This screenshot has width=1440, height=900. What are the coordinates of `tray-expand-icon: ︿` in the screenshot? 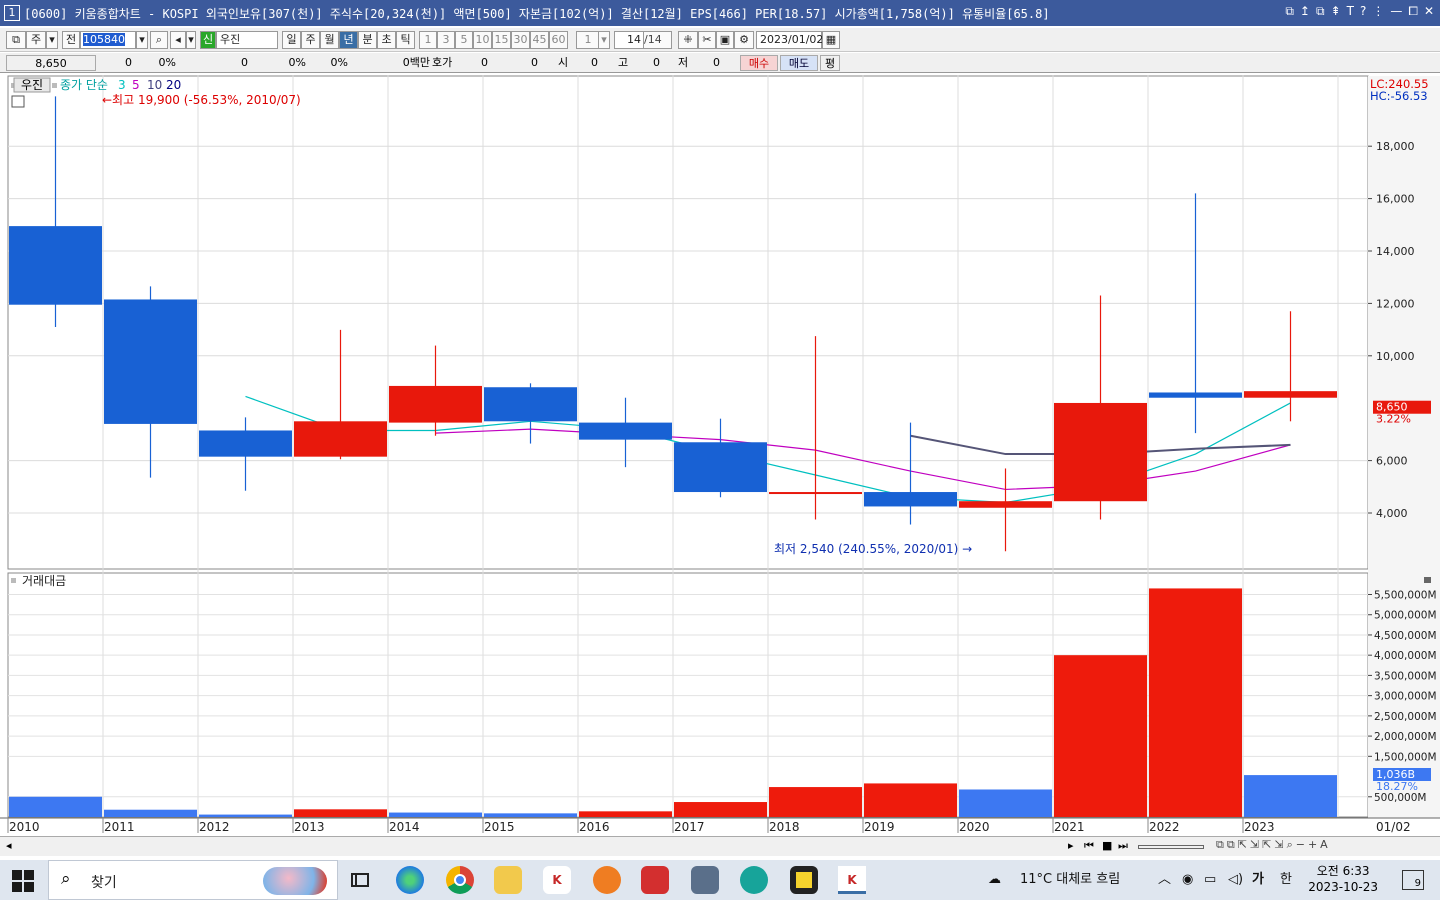 It's located at (1164, 880).